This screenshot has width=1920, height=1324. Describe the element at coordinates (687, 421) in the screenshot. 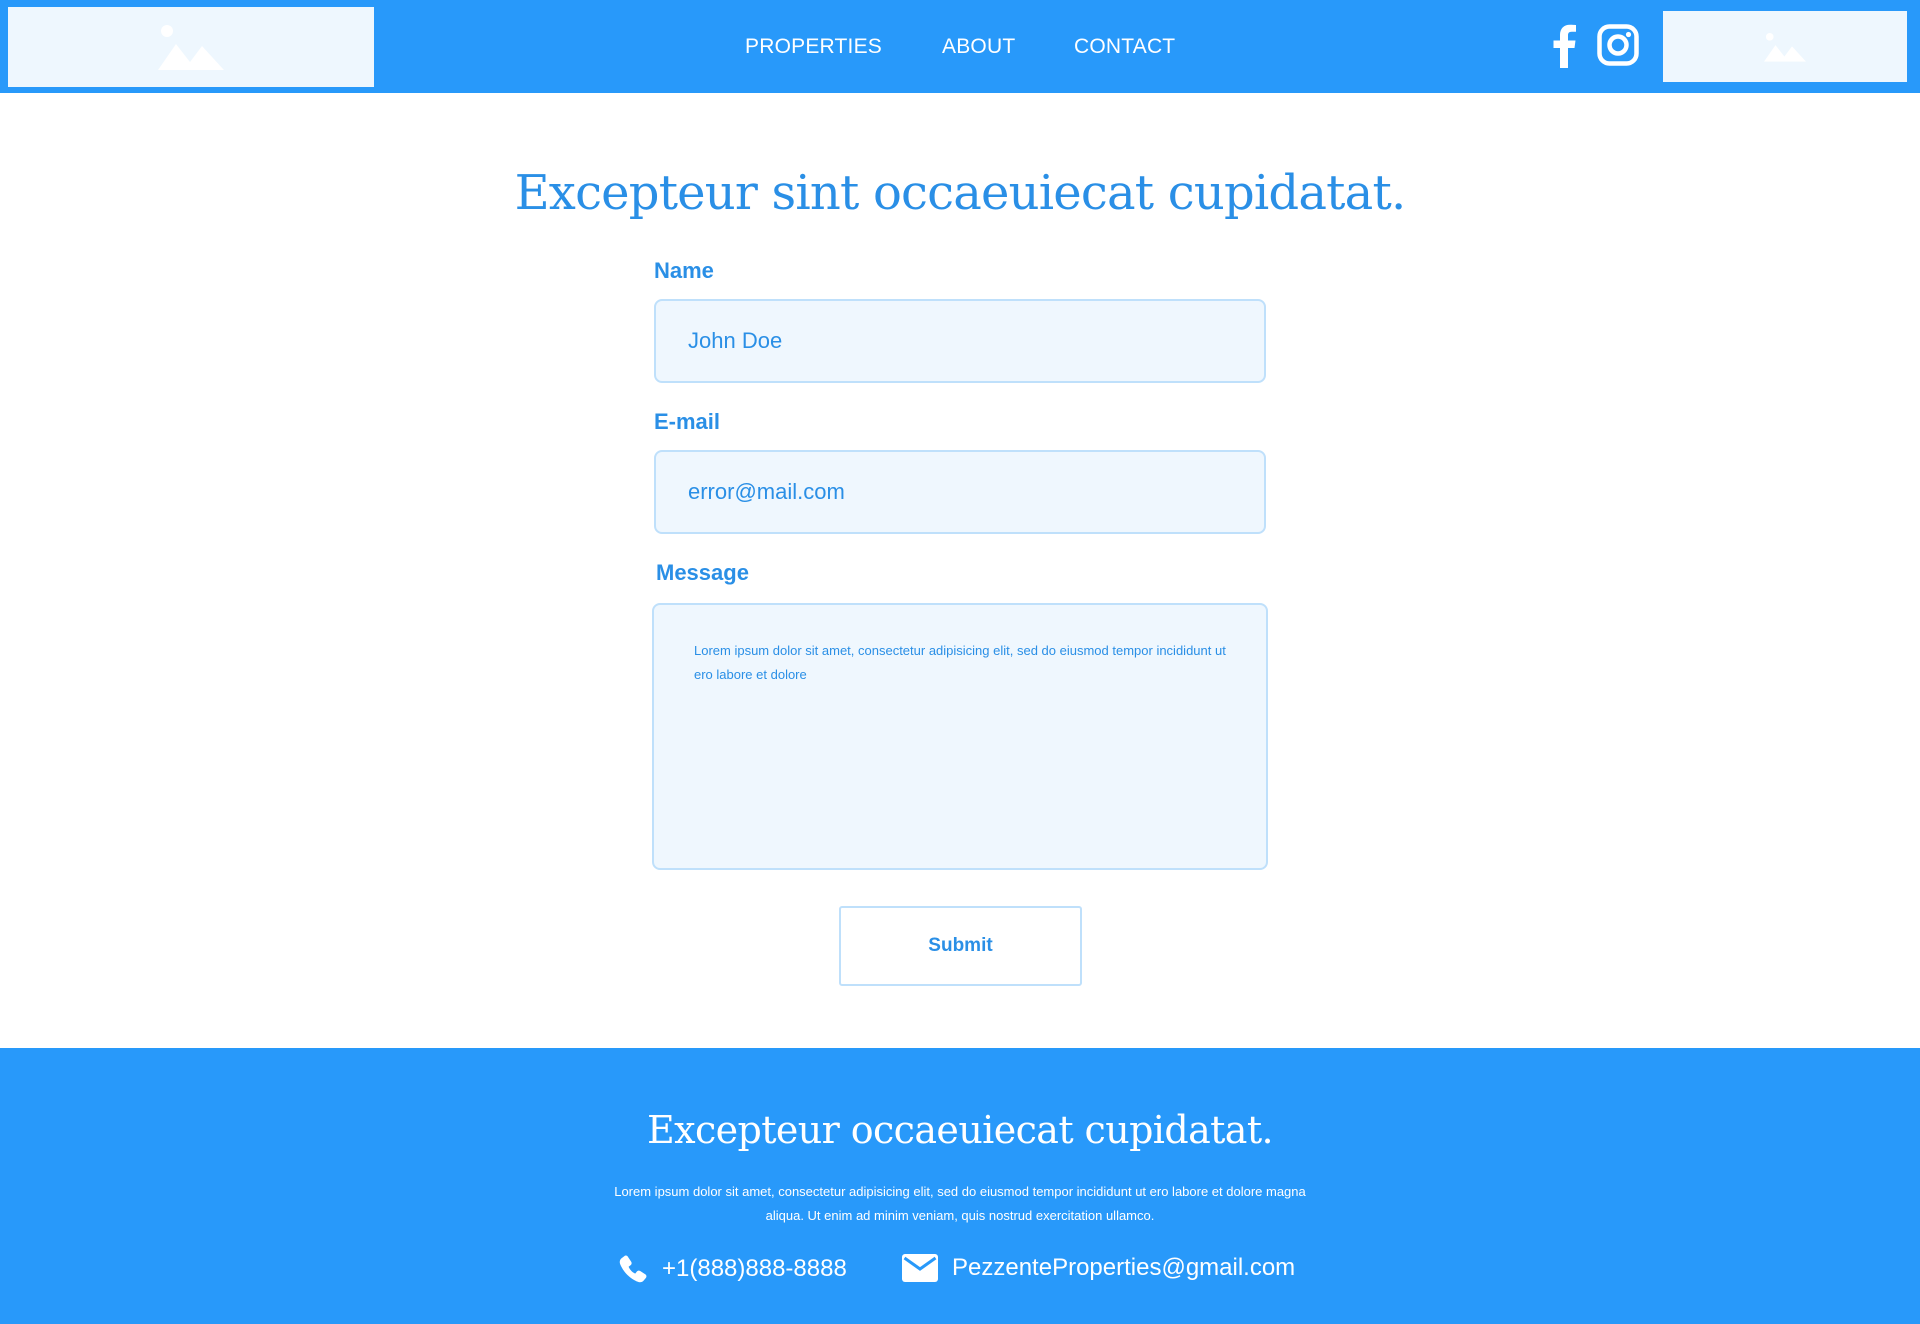

I see `email-label: E-mail` at that location.